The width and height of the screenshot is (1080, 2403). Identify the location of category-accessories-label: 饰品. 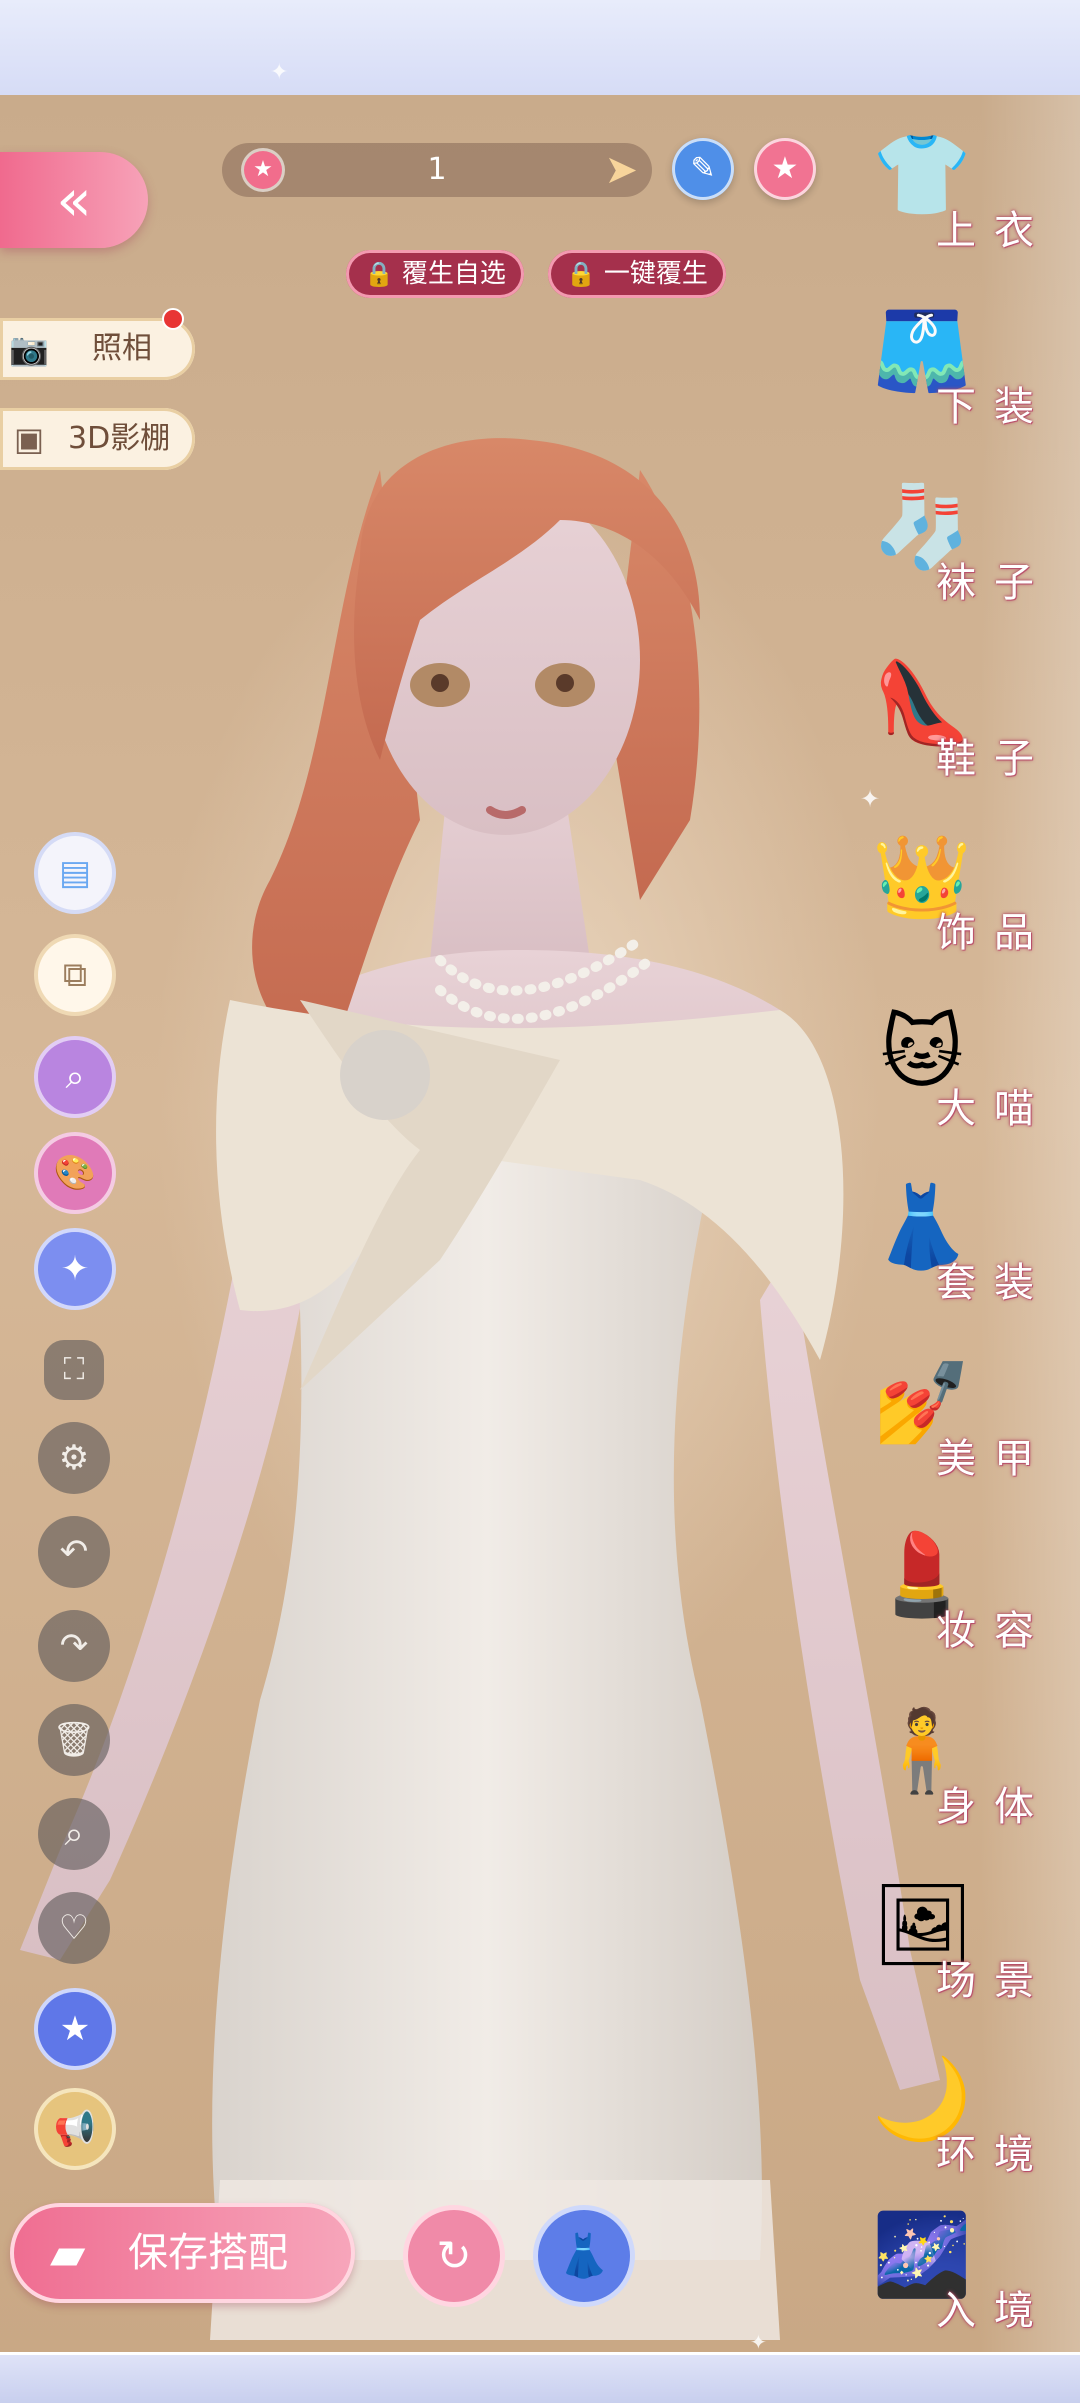
(1006, 929).